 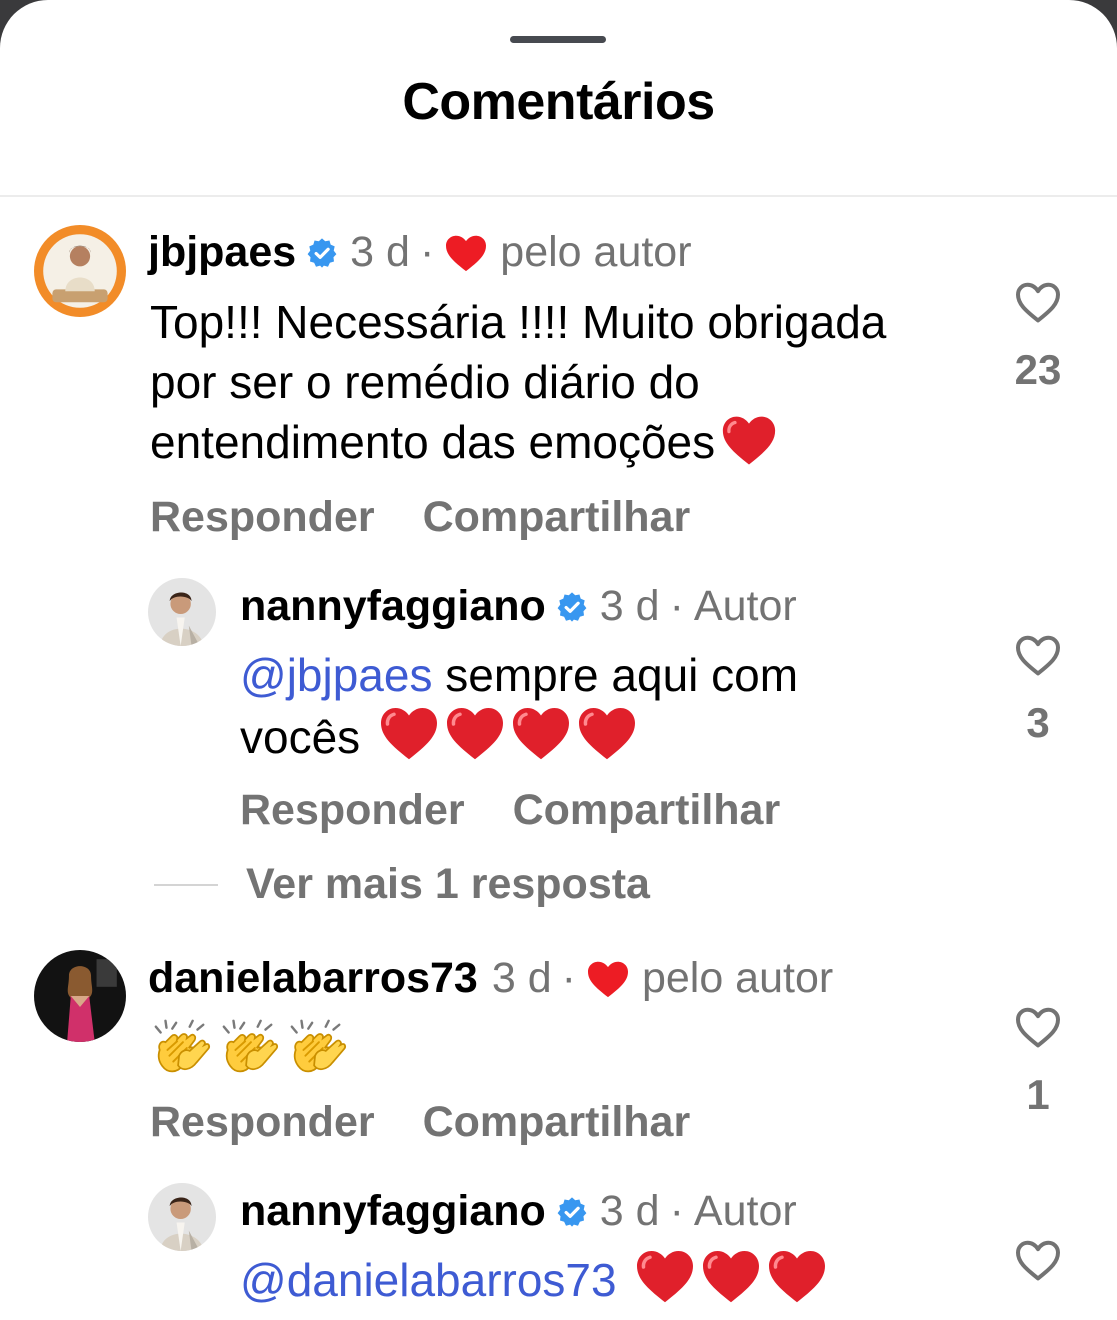 I want to click on like-count: 23, so click(x=1038, y=369).